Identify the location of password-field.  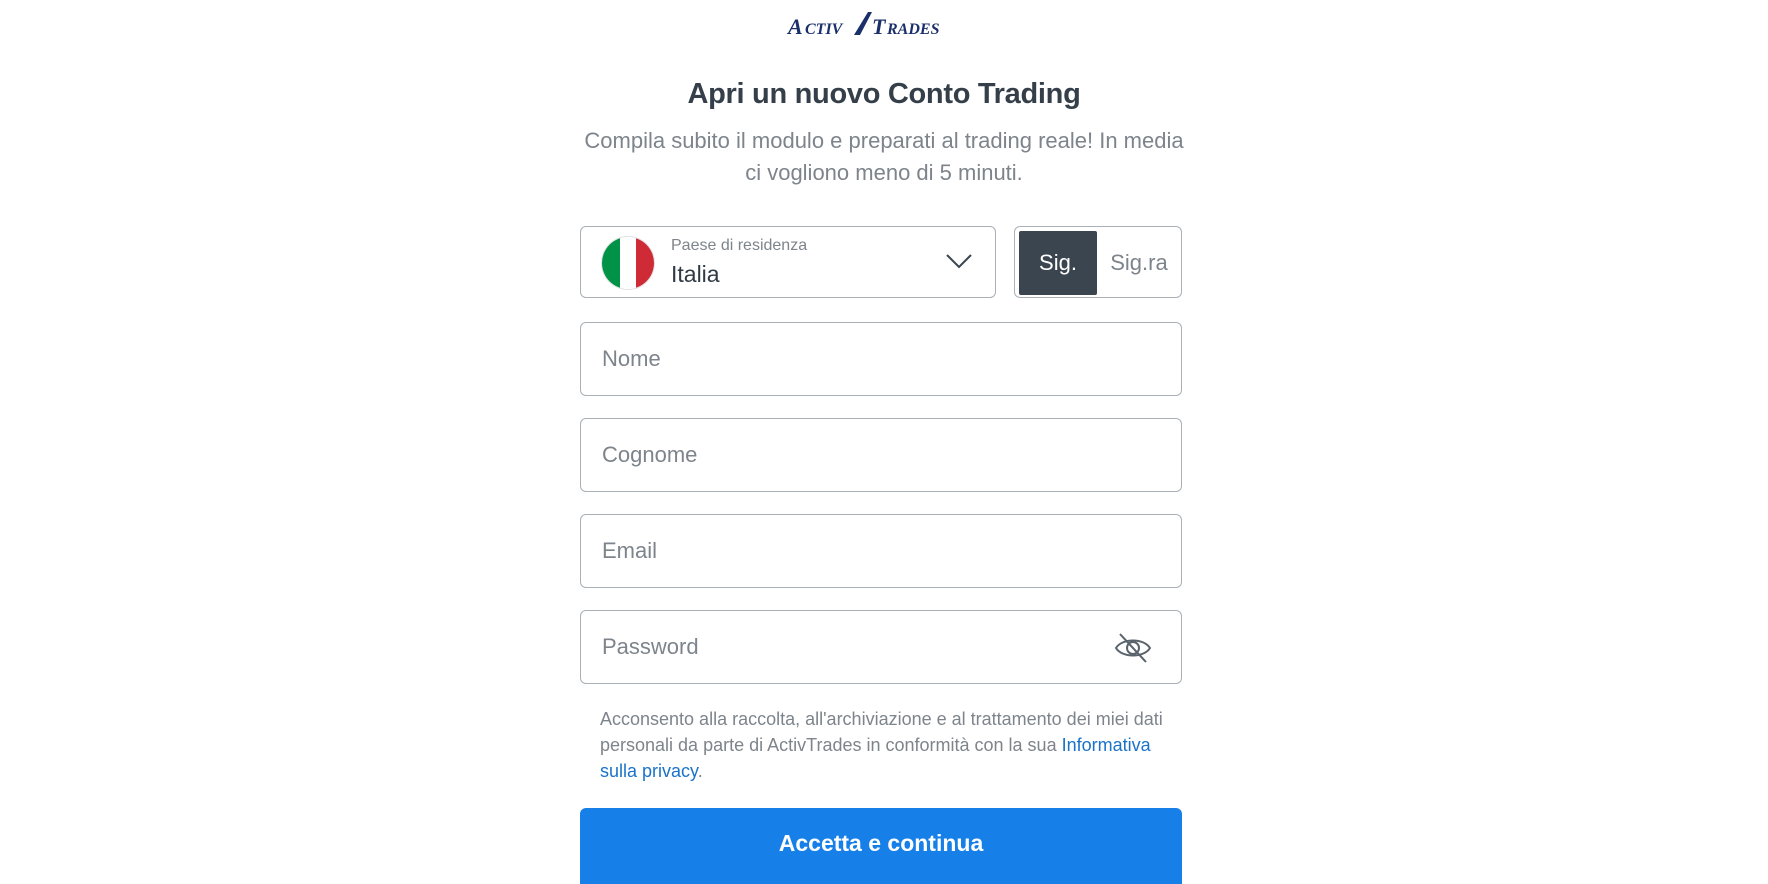
(881, 647).